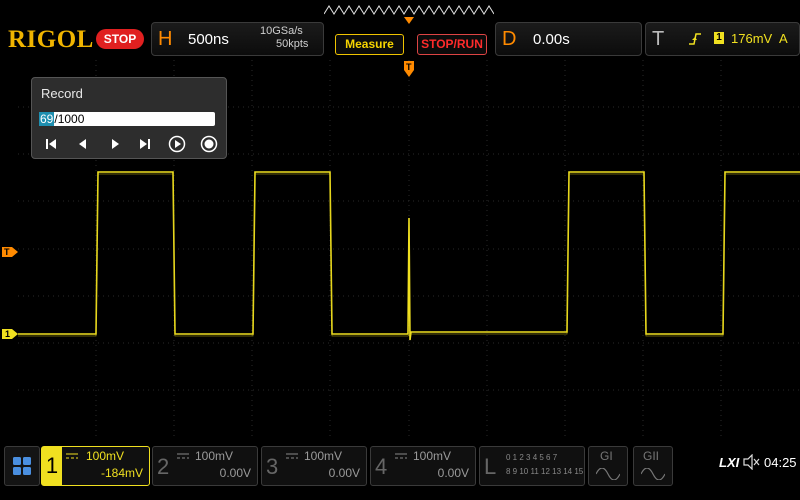 Image resolution: width=800 pixels, height=500 pixels. I want to click on channel-4-offset: 0.00V, so click(453, 473).